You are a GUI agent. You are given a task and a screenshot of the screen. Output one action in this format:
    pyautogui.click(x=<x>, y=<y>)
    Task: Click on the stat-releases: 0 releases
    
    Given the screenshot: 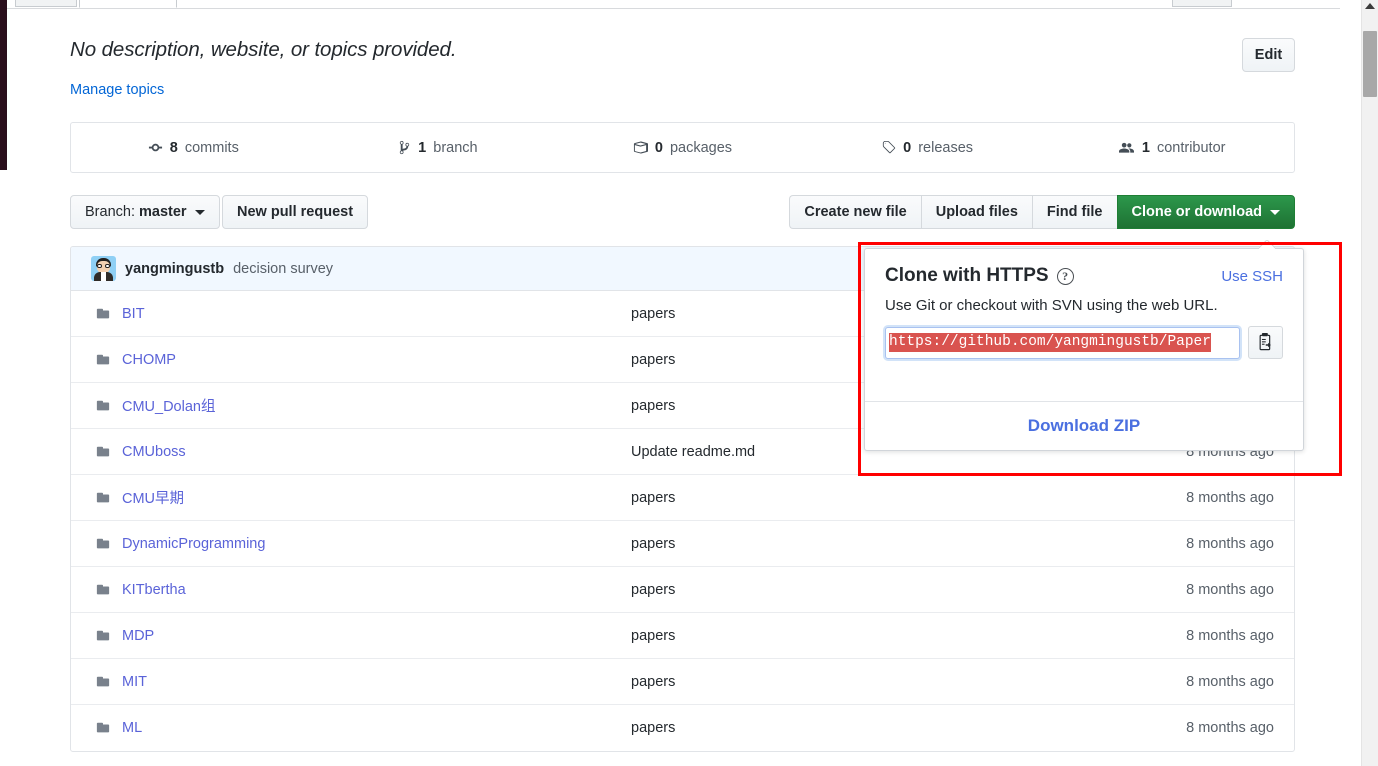 What is the action you would take?
    pyautogui.click(x=927, y=148)
    